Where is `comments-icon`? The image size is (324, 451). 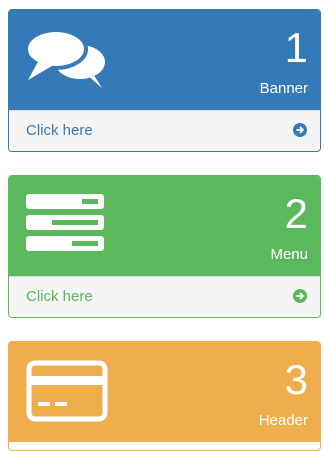
comments-icon is located at coordinates (66, 61).